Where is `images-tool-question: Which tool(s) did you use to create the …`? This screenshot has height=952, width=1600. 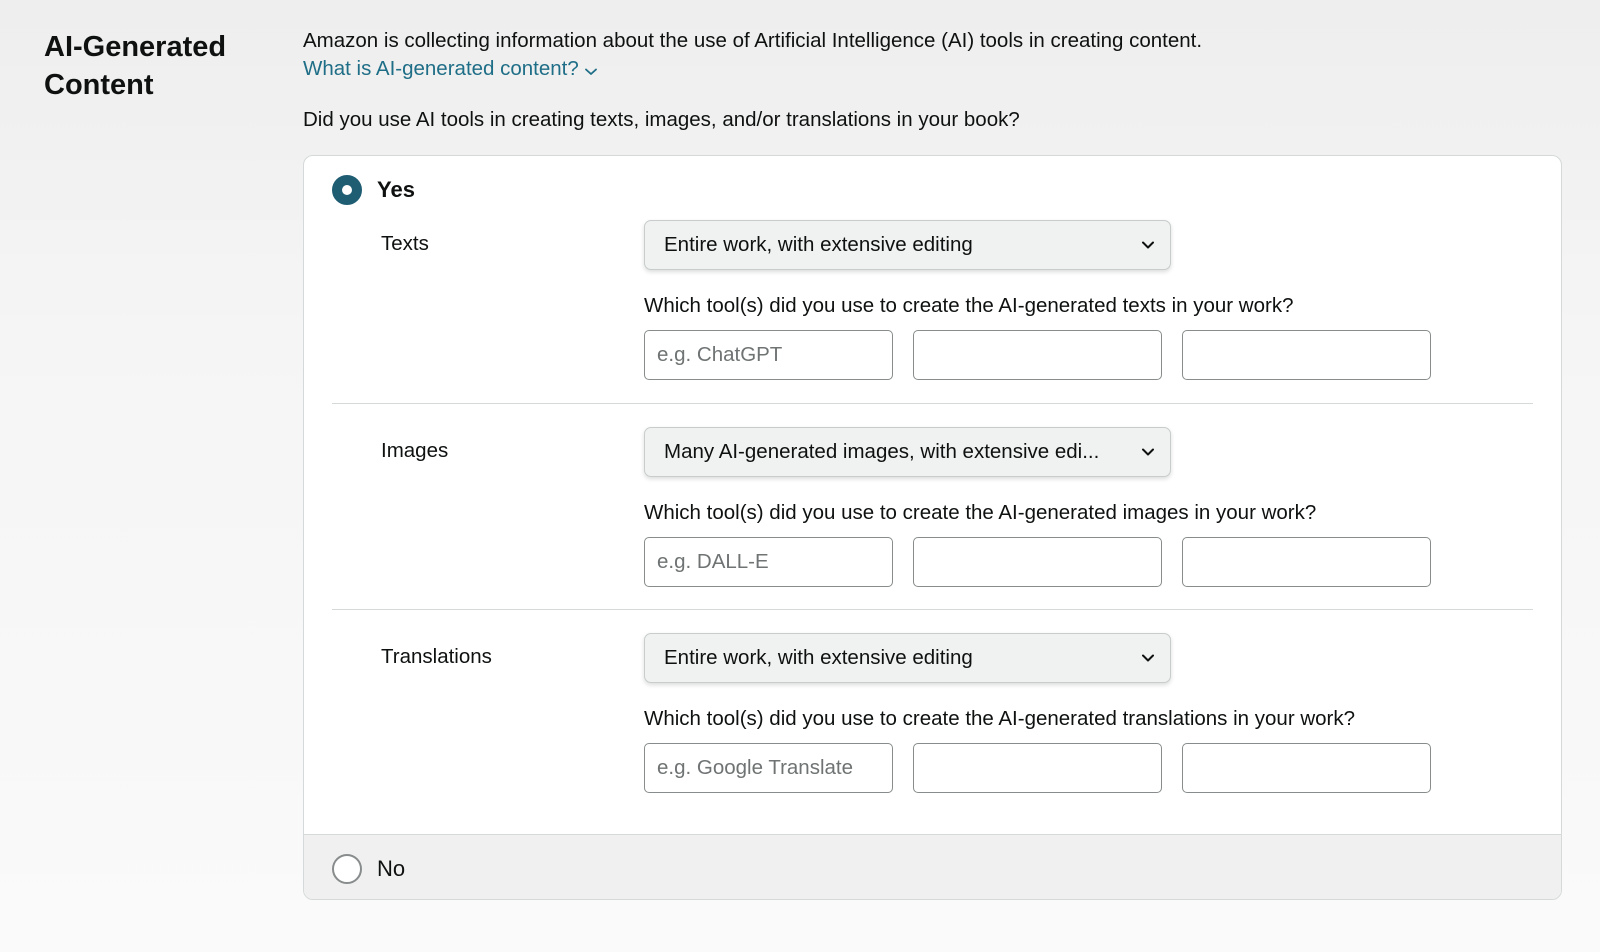
images-tool-question: Which tool(s) did you use to create the … is located at coordinates (980, 512).